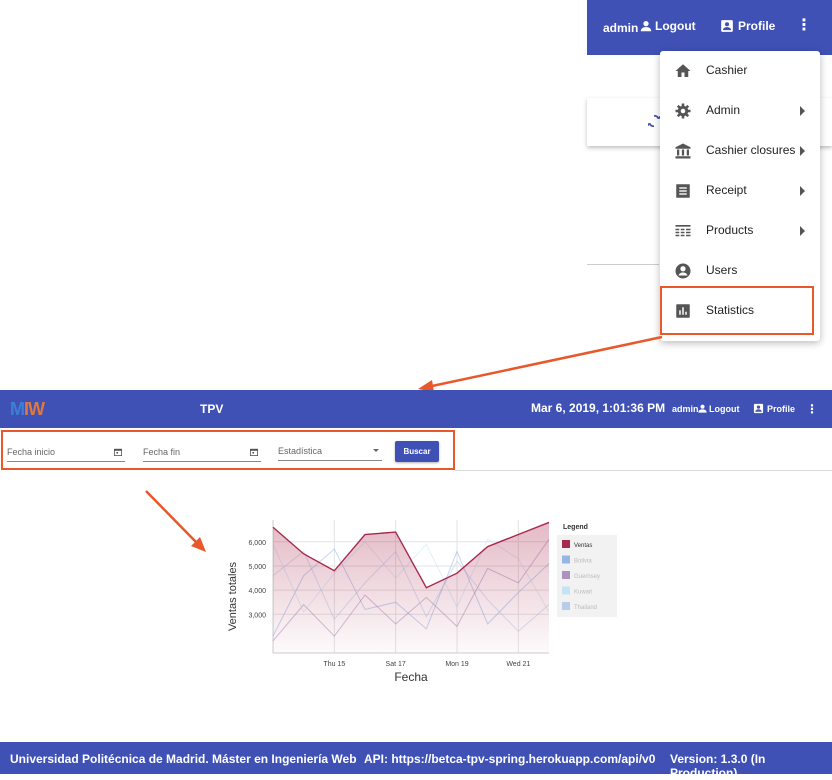  I want to click on username: admin, so click(685, 409).